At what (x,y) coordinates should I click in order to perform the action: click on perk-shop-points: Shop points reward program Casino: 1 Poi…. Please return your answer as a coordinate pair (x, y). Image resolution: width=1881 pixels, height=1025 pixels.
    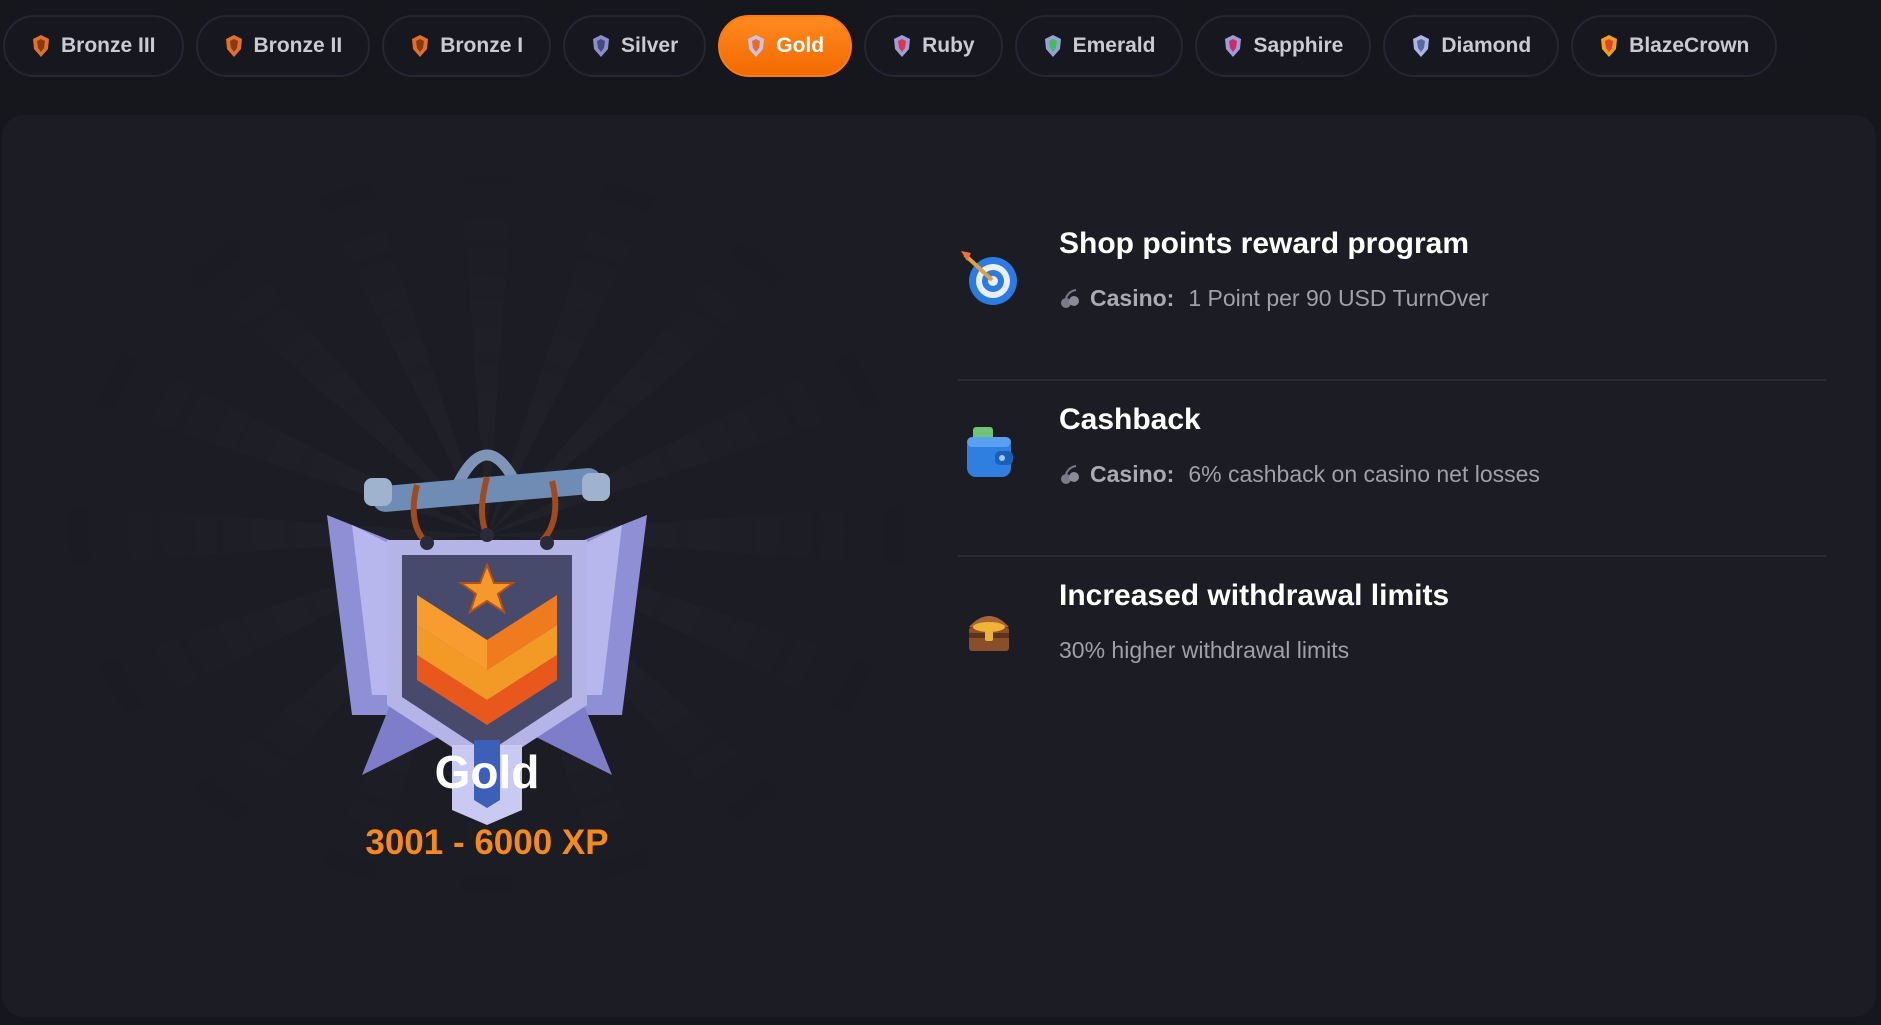
    Looking at the image, I should click on (1392, 293).